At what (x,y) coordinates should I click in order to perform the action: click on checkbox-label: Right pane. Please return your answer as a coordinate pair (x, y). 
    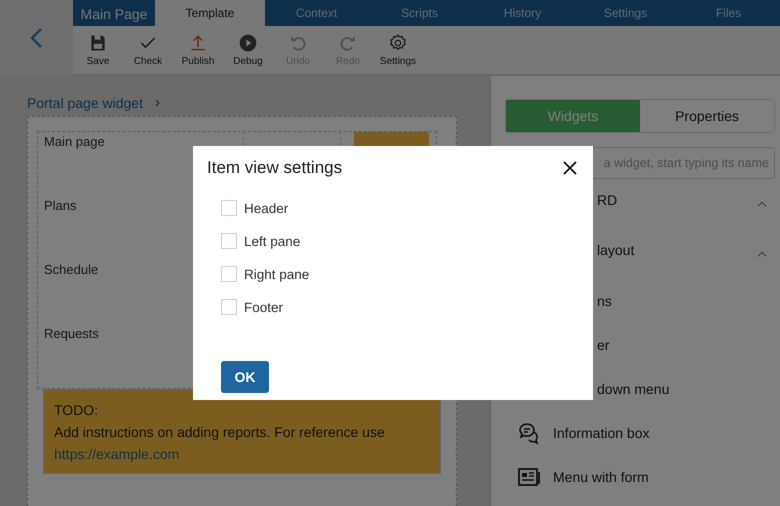
    Looking at the image, I should click on (277, 274).